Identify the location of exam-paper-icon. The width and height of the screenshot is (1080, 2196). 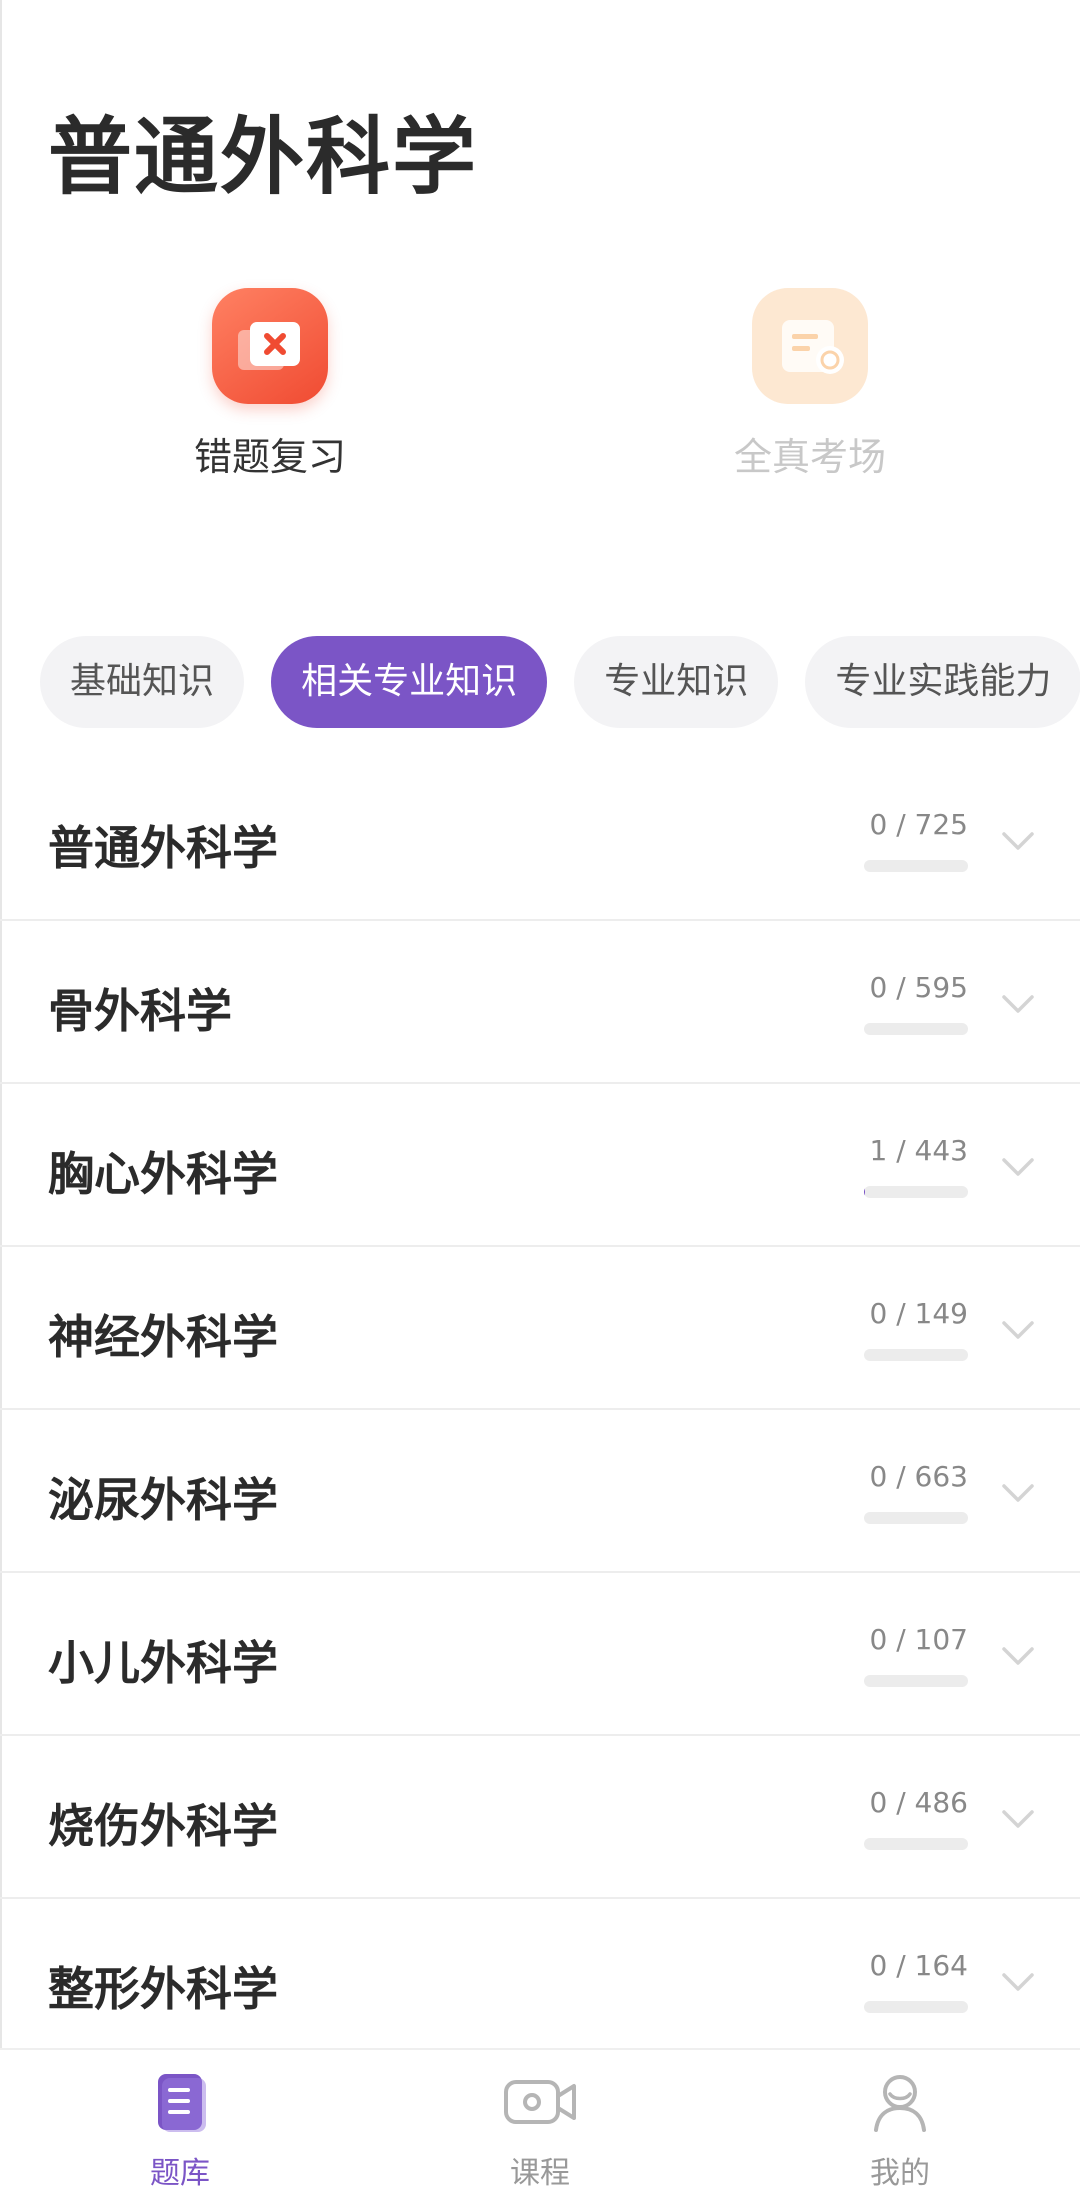
(810, 346).